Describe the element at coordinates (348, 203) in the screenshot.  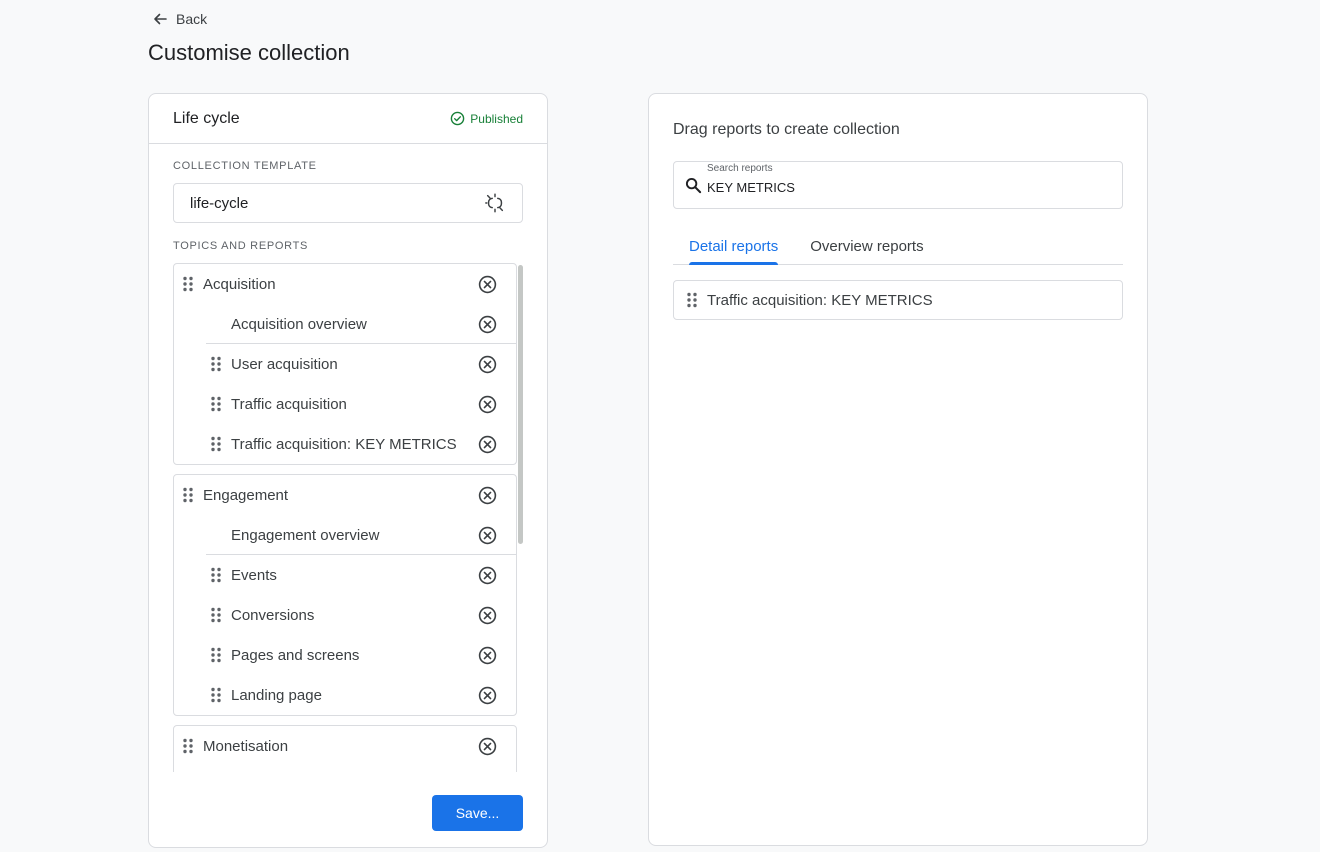
I see `template-field: life-cycle` at that location.